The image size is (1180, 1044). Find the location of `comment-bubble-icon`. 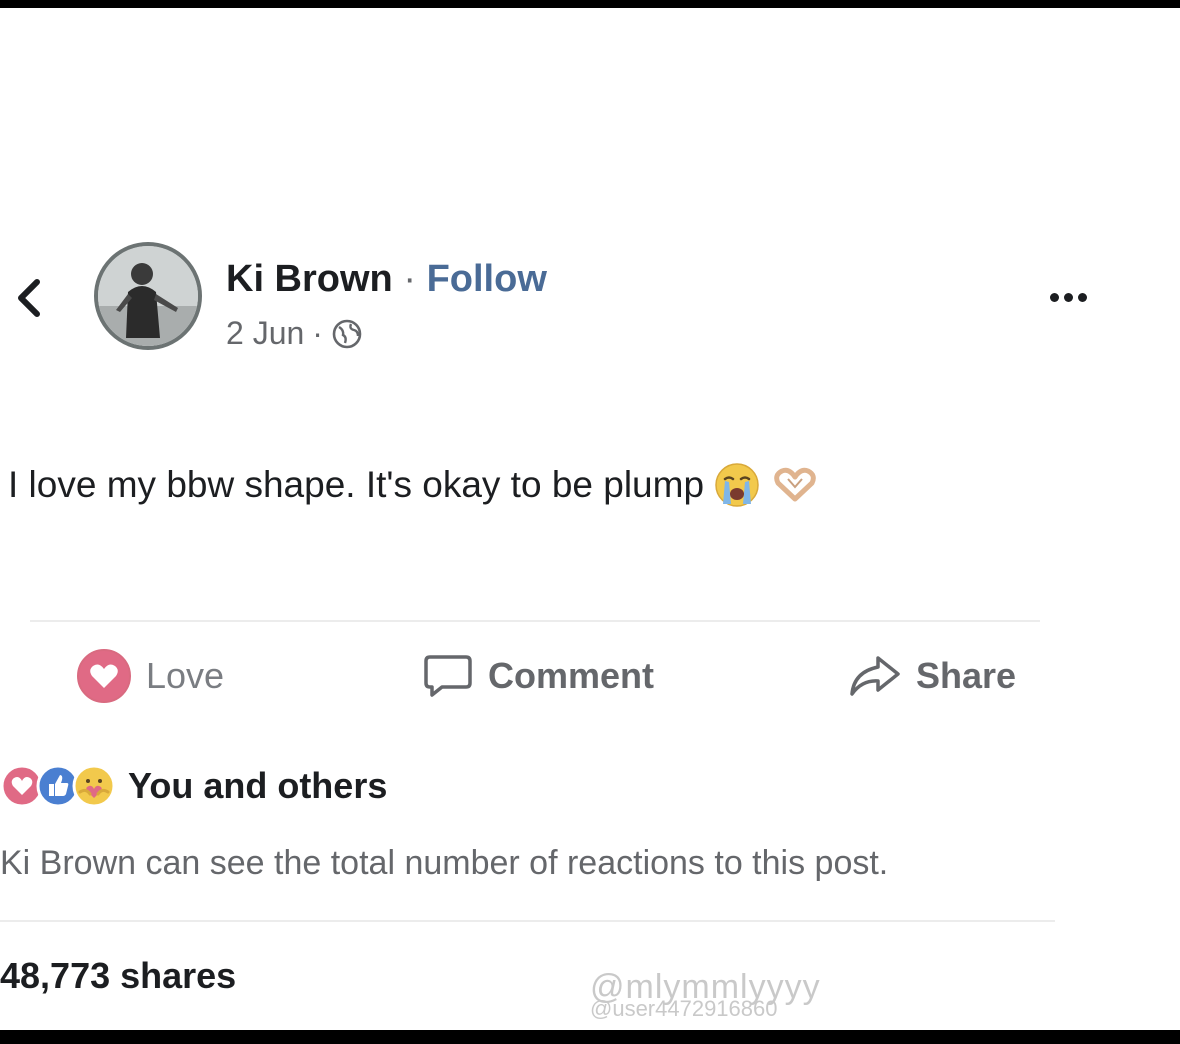

comment-bubble-icon is located at coordinates (448, 676).